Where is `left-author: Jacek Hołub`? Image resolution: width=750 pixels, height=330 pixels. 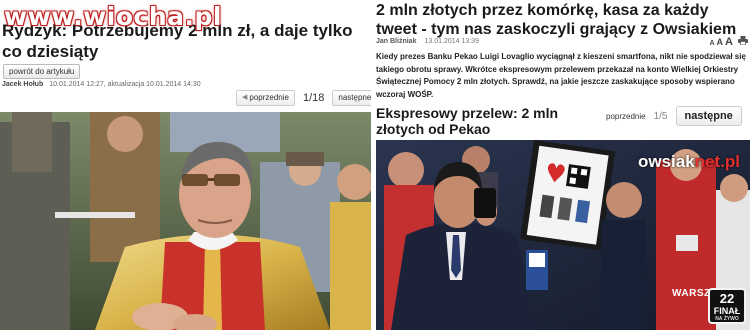 left-author: Jacek Hołub is located at coordinates (23, 84).